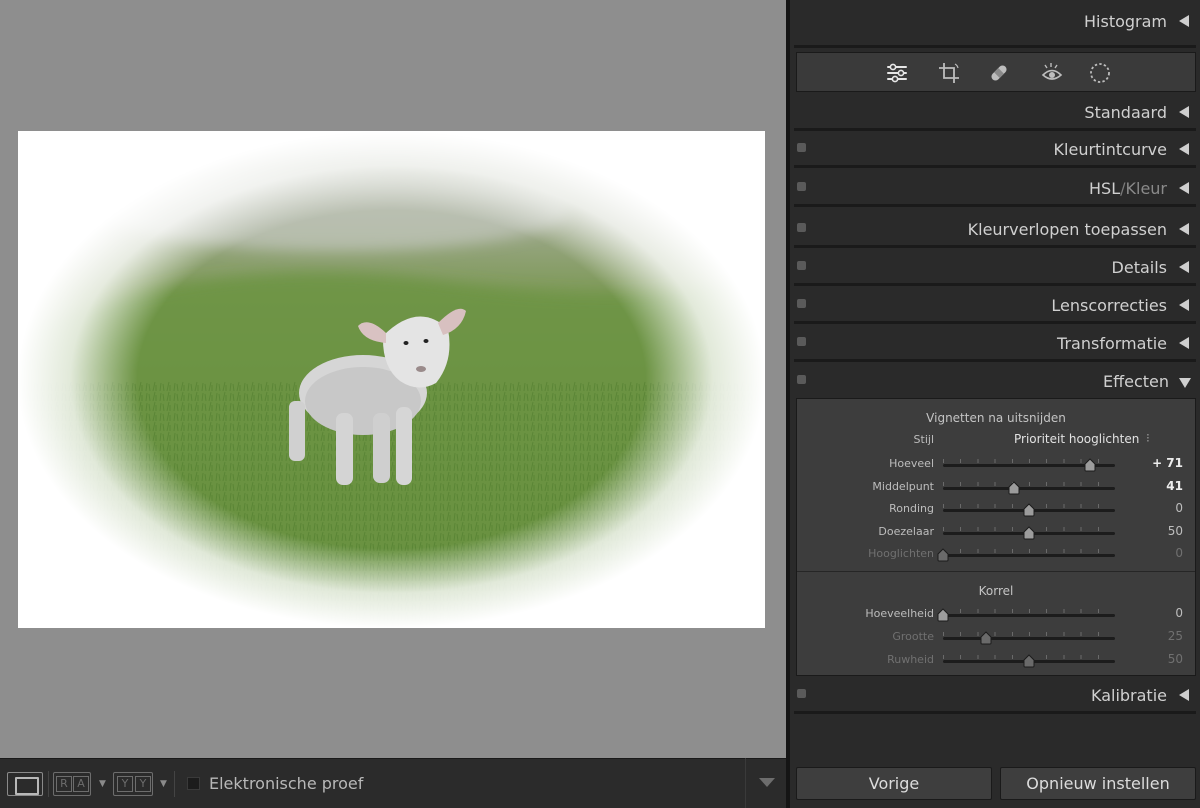 Image resolution: width=1200 pixels, height=808 pixels. What do you see at coordinates (81, 784) in the screenshot?
I see `view-letter: A` at bounding box center [81, 784].